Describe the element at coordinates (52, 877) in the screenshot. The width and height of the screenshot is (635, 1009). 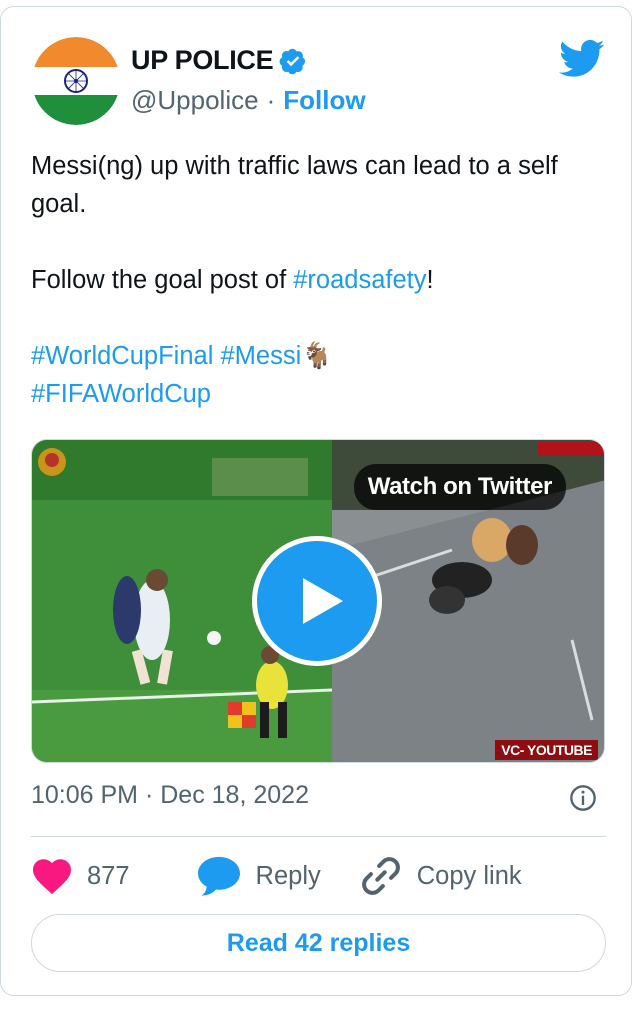
I see `heart-icon` at that location.